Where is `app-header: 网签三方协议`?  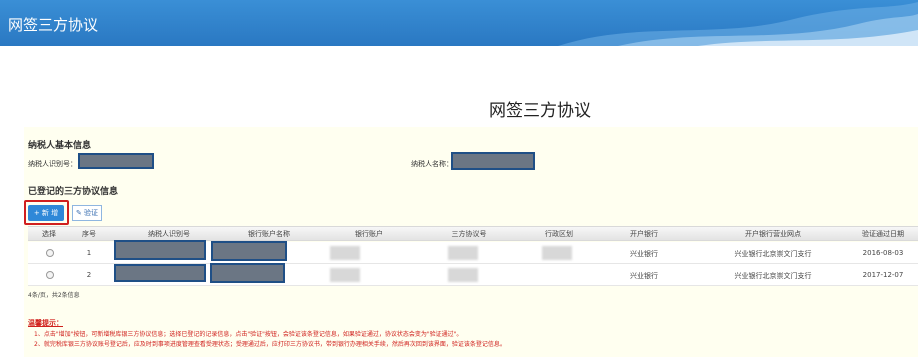
app-header: 网签三方协议 is located at coordinates (459, 23).